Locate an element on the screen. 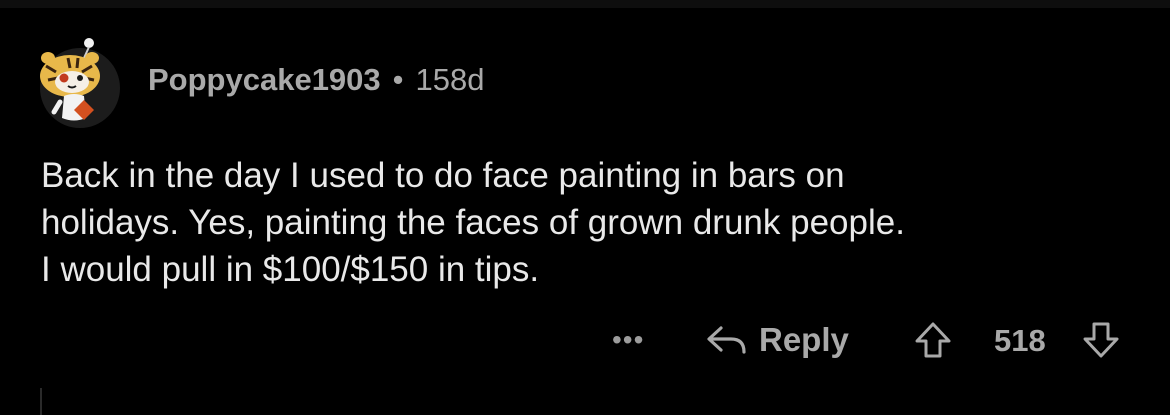  user-avatar is located at coordinates (80, 82).